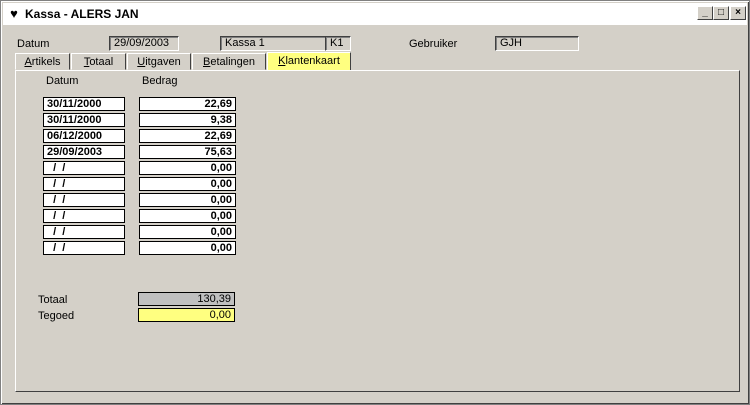 The width and height of the screenshot is (750, 405). What do you see at coordinates (375, 14) in the screenshot?
I see `title-bar: ♥ Kassa - ALERS JAN _ □ ×` at bounding box center [375, 14].